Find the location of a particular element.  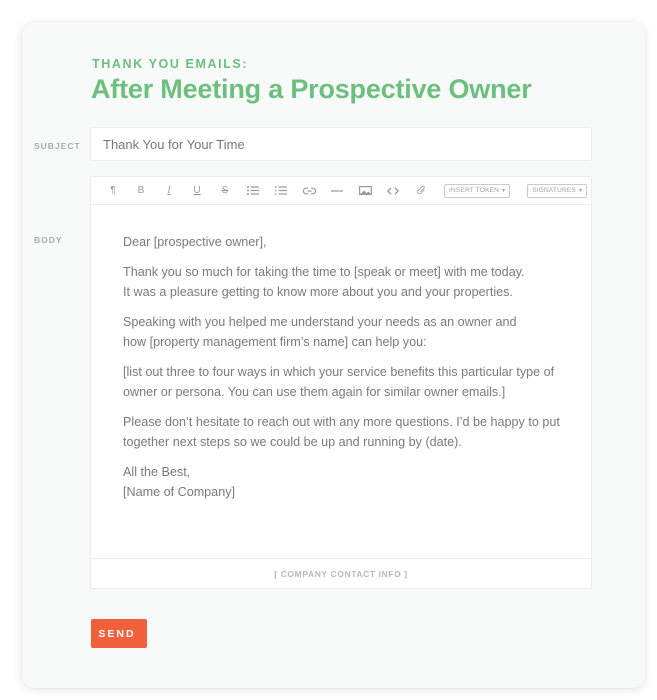

ordered-list-icon is located at coordinates (281, 190).